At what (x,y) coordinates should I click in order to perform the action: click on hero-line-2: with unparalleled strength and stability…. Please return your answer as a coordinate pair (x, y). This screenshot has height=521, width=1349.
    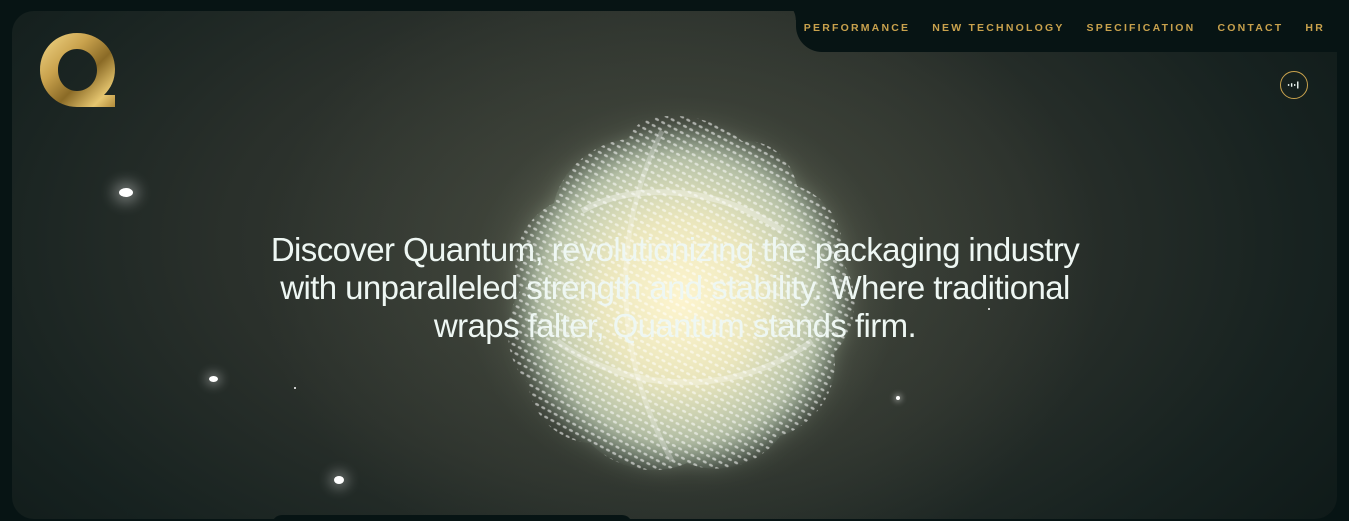
    Looking at the image, I should click on (675, 287).